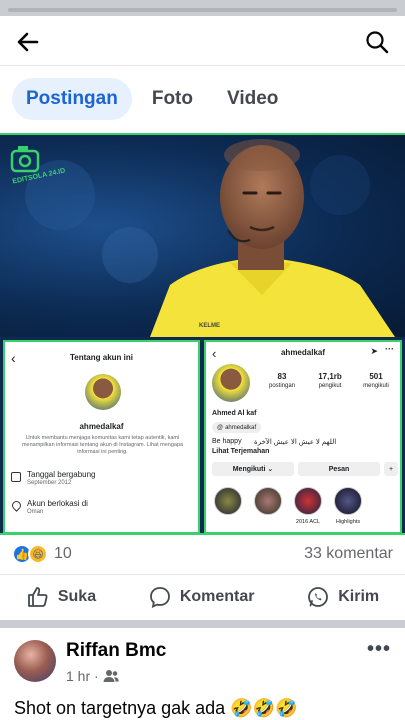 This screenshot has width=405, height=720. Describe the element at coordinates (330, 376) in the screenshot. I see `followers-count: 17,1rb` at that location.